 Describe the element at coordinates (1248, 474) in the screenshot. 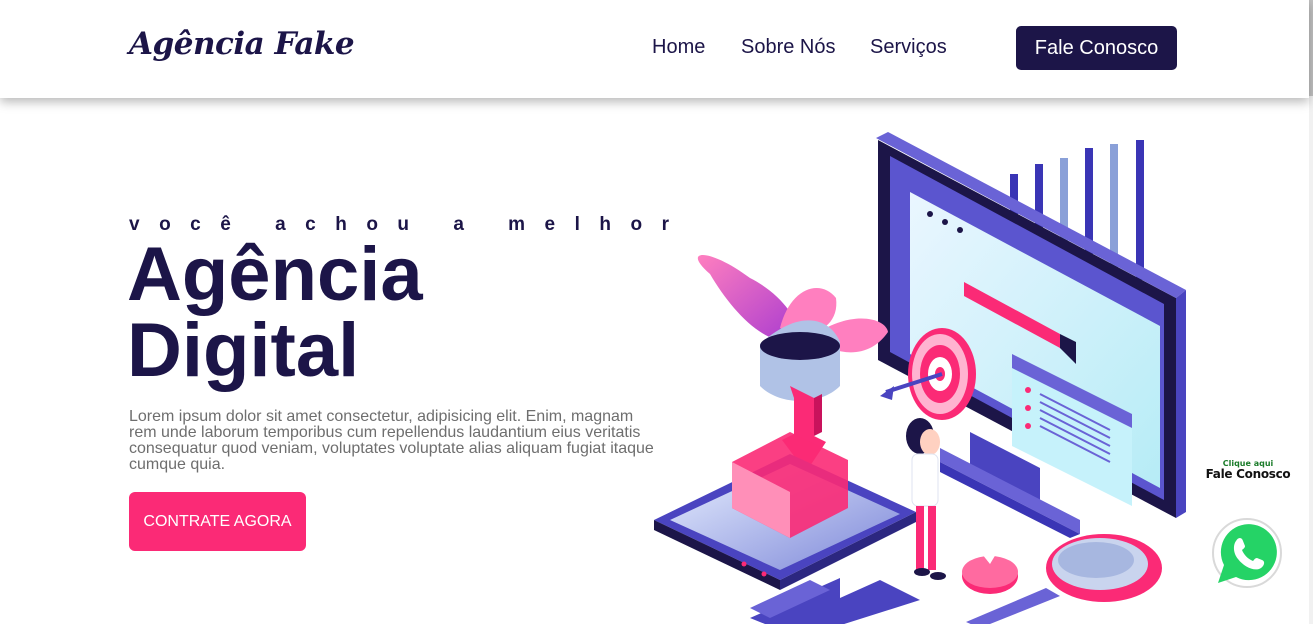

I see `whatsapp-contact-text: Fale Conosco` at that location.